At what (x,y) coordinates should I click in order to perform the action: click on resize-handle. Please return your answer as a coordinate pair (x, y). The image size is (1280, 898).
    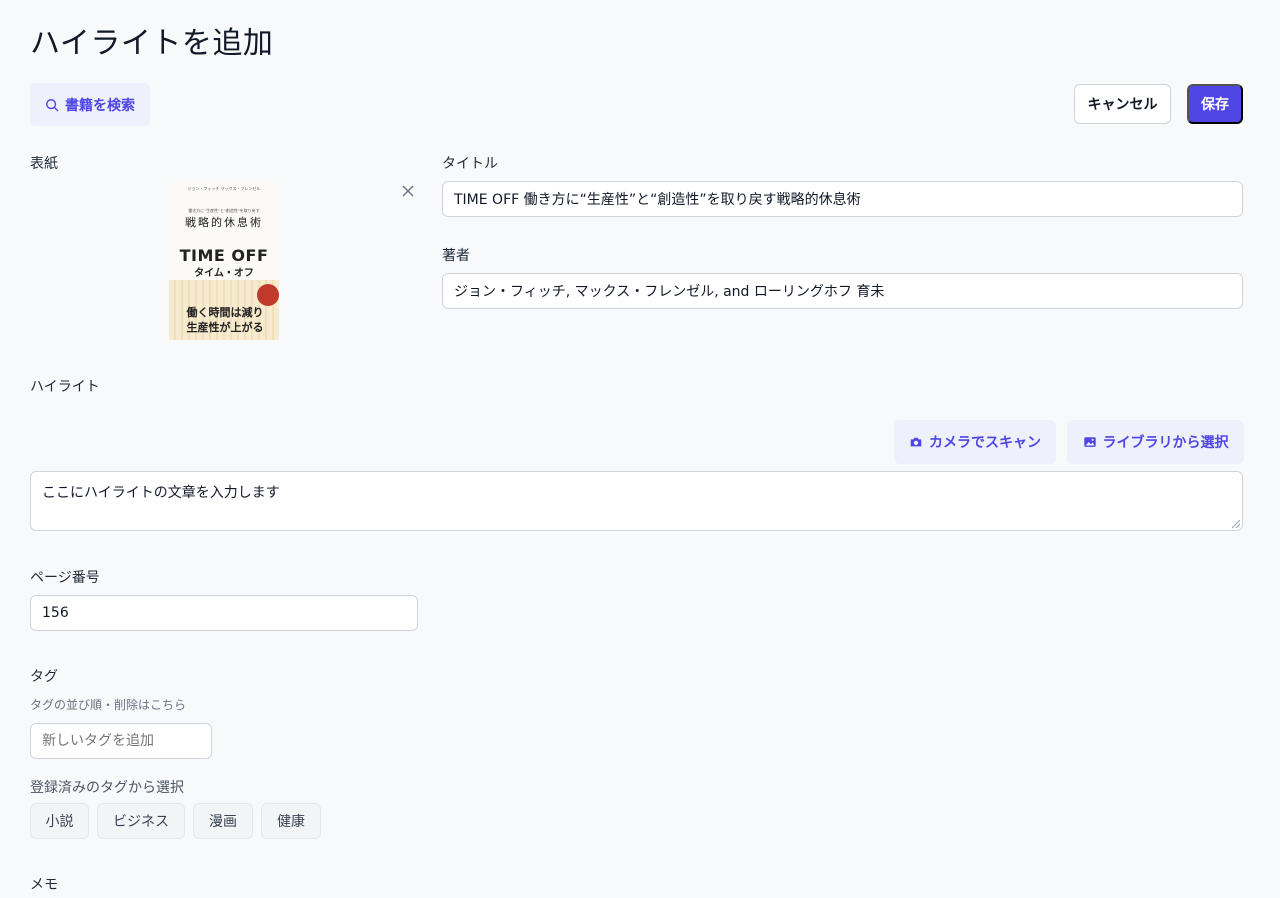
    Looking at the image, I should click on (1236, 524).